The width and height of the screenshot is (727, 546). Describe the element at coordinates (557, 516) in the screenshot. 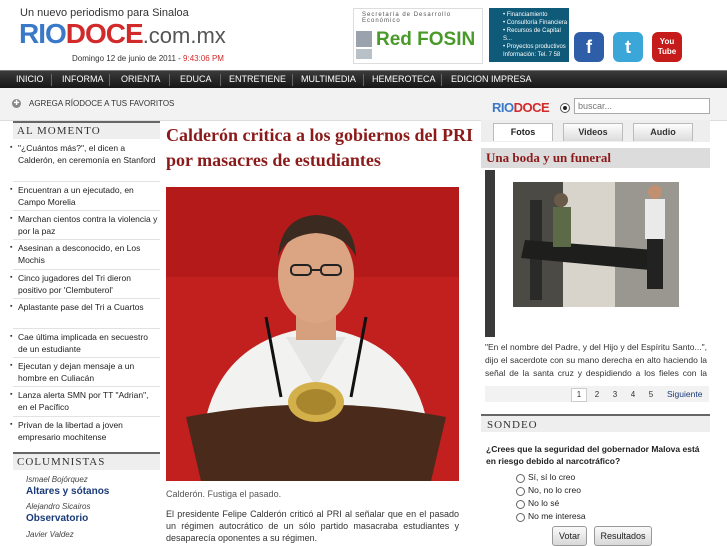

I see `poll-option-label: No me interesa` at that location.